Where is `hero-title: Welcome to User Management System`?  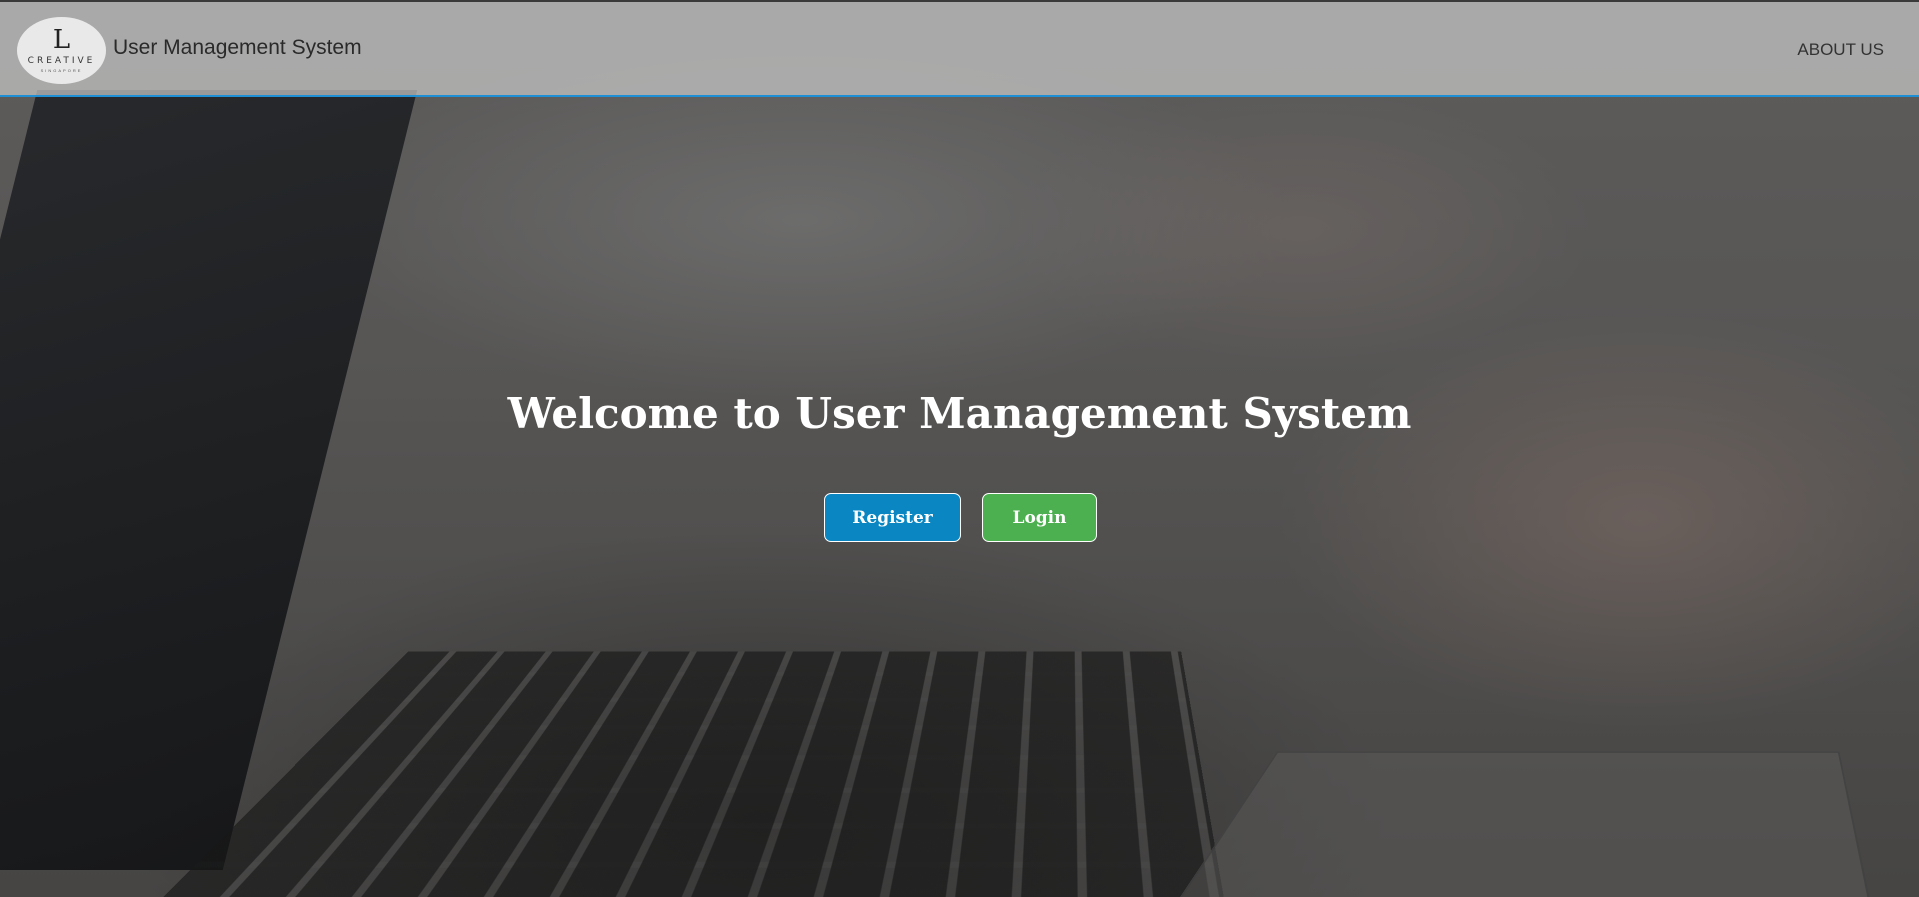 hero-title: Welcome to User Management System is located at coordinates (959, 413).